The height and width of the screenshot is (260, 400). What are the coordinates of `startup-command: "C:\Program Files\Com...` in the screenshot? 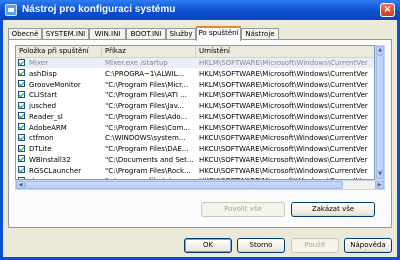 It's located at (147, 127).